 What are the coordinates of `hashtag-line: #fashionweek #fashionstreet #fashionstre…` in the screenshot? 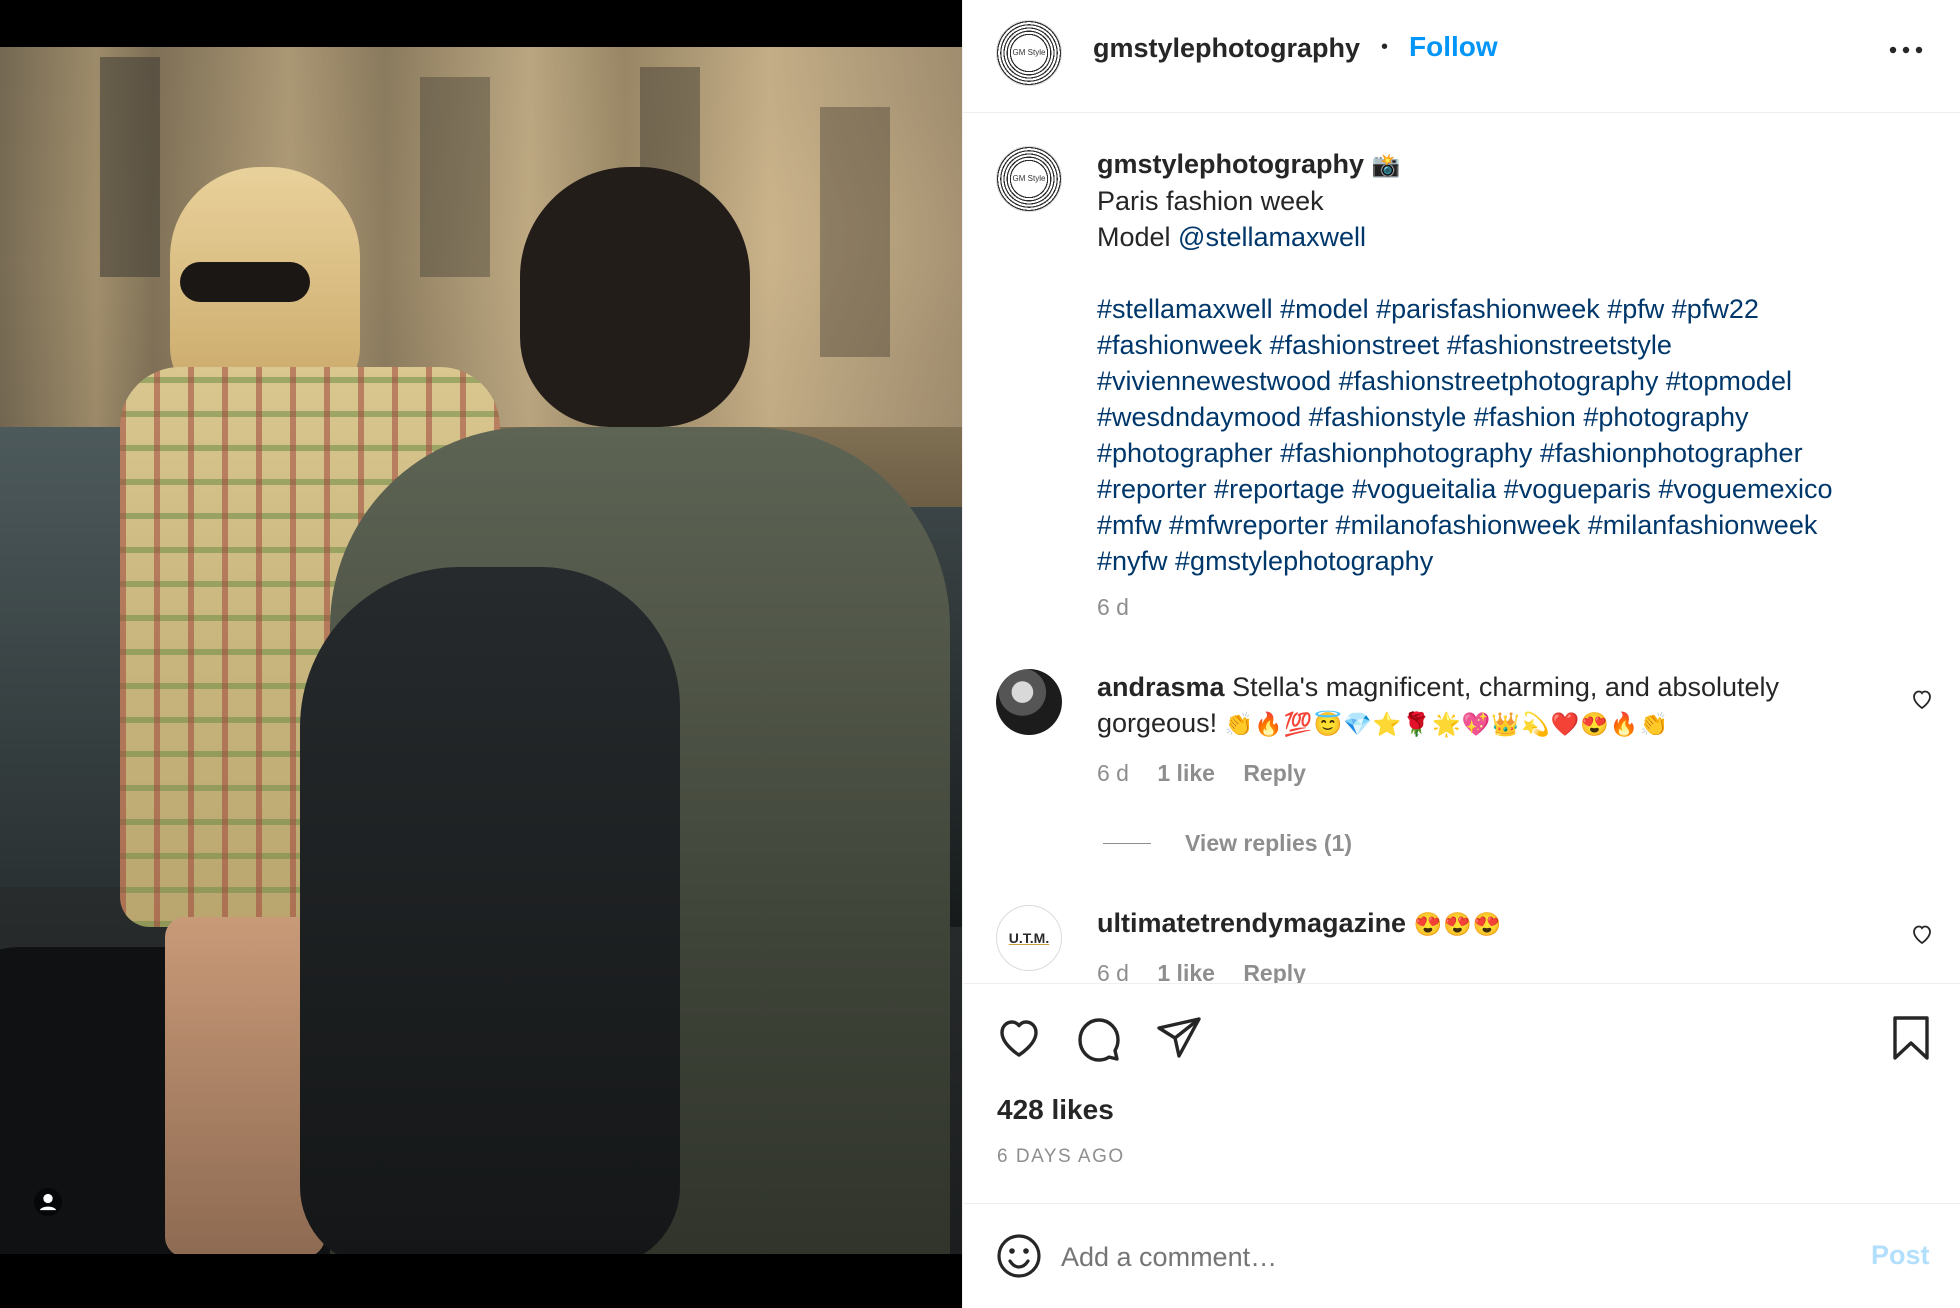 It's located at (1512, 345).